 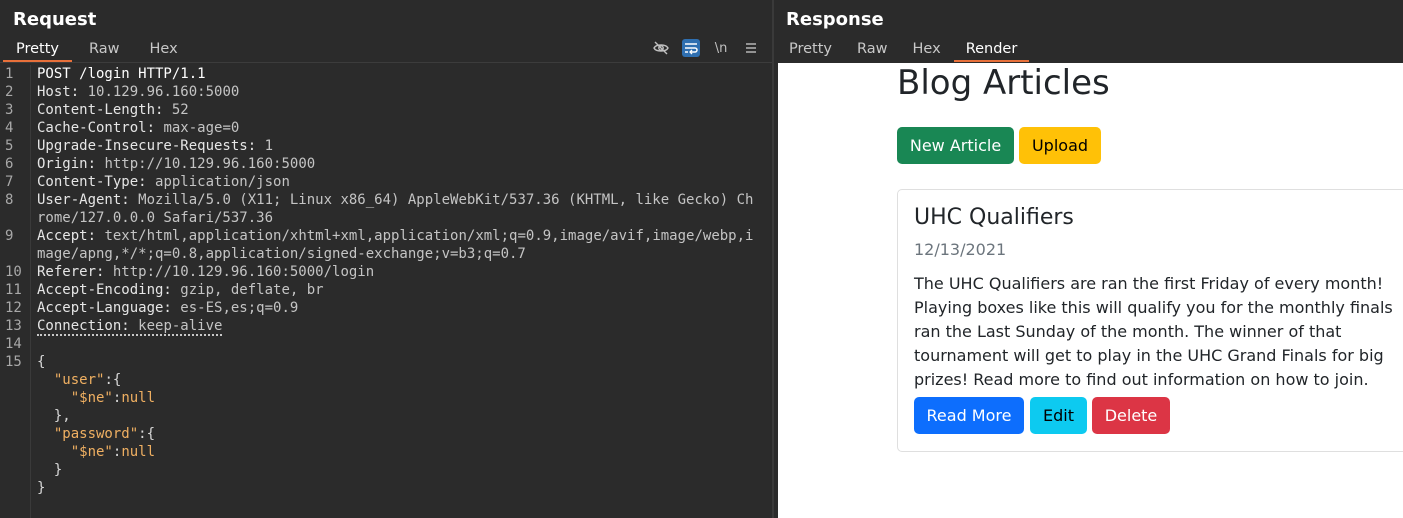 What do you see at coordinates (13, 344) in the screenshot?
I see `line-number: 14` at bounding box center [13, 344].